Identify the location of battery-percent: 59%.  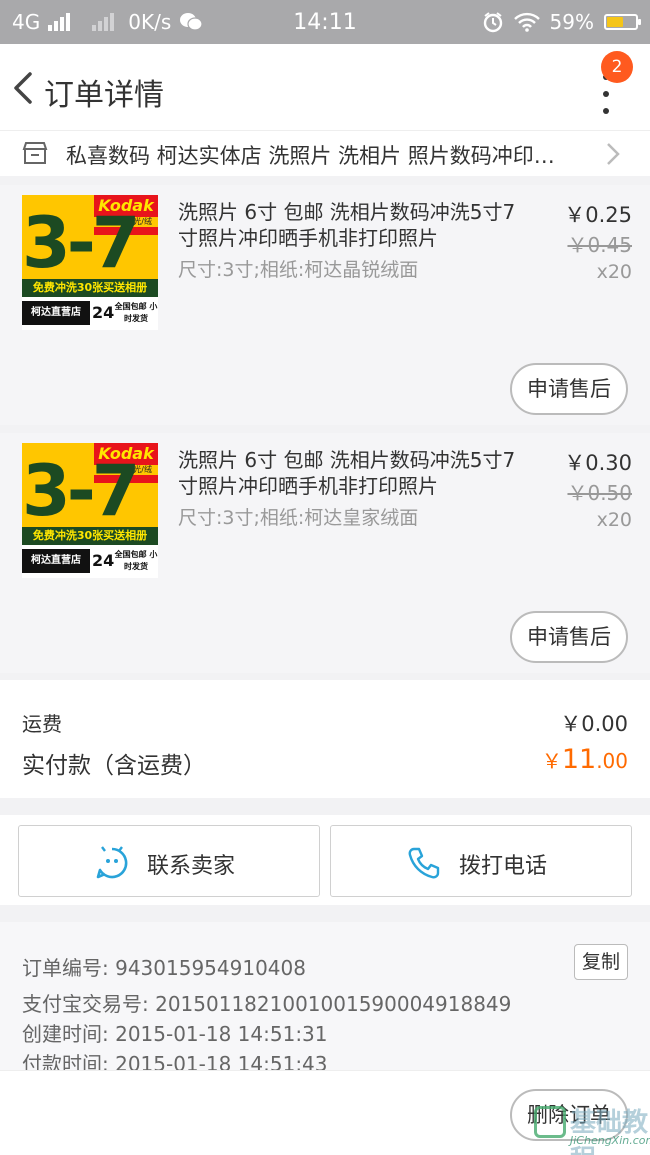
(571, 22).